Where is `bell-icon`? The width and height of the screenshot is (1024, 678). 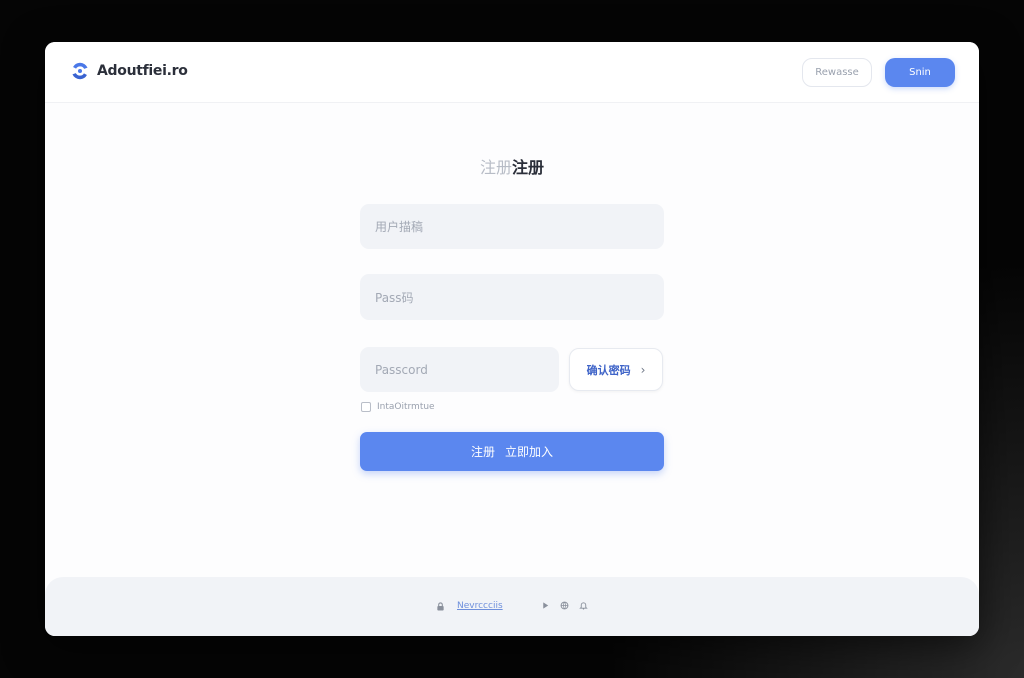
bell-icon is located at coordinates (583, 605).